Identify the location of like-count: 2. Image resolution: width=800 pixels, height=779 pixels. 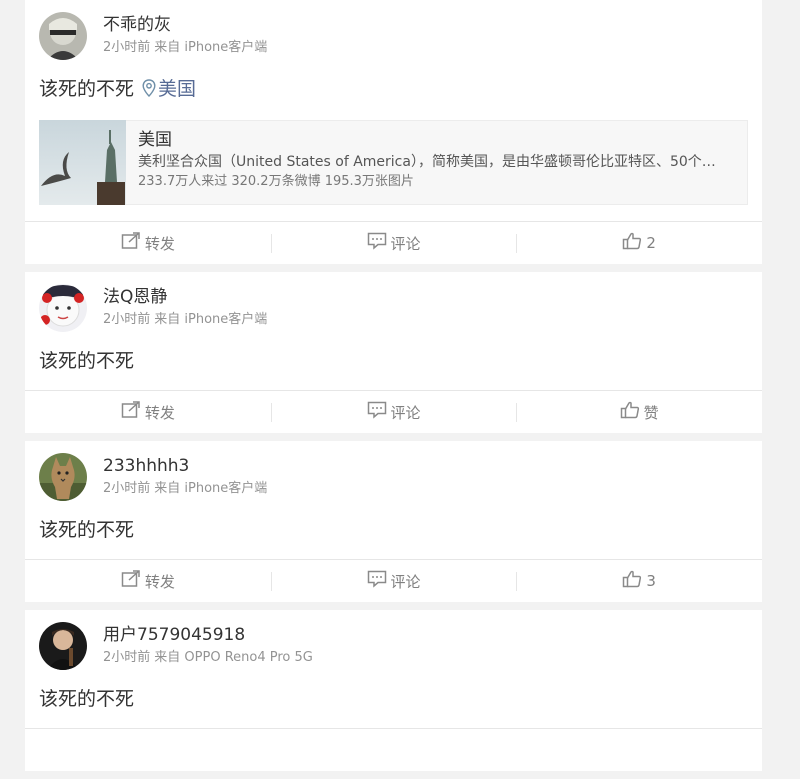
(651, 243).